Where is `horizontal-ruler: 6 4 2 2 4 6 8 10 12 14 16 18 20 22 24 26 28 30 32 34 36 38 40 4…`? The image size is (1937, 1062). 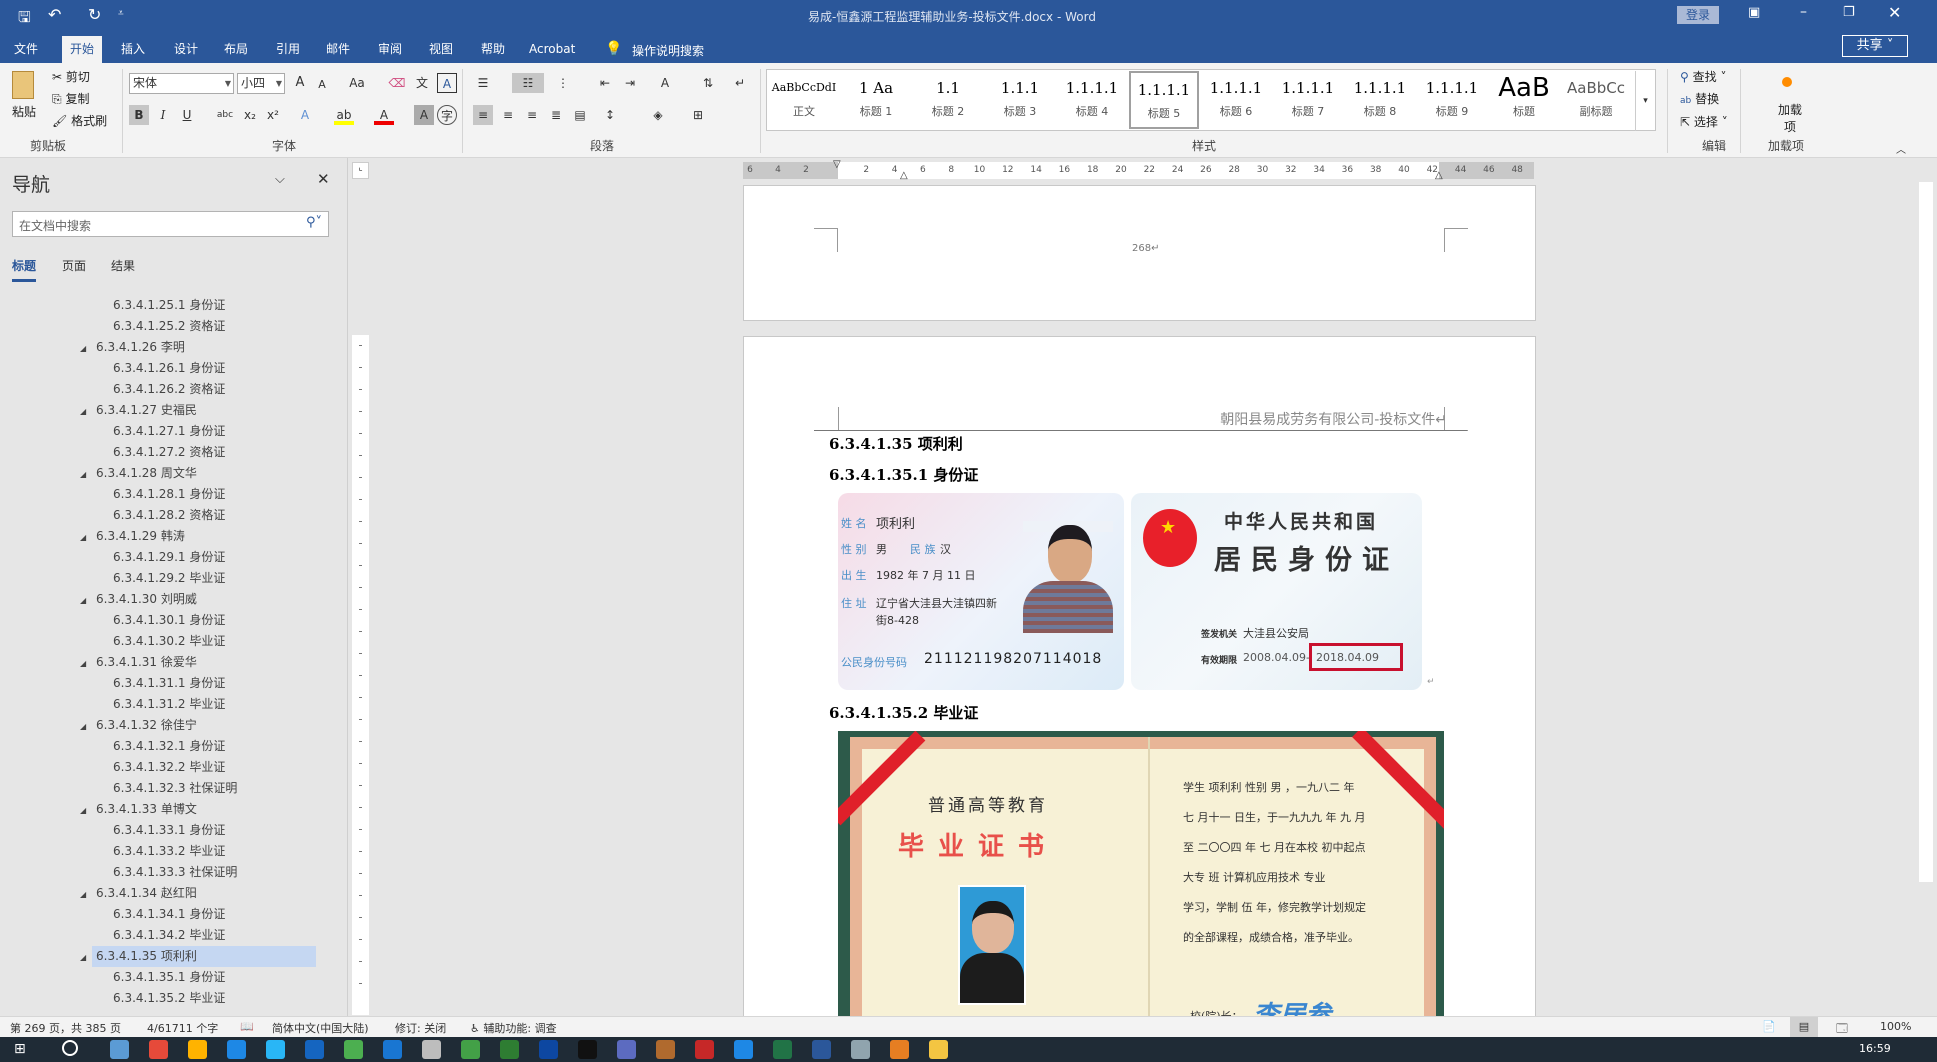 horizontal-ruler: 6 4 2 2 4 6 8 10 12 14 16 18 20 22 24 26 28 30 32 34 36 38 40 4… is located at coordinates (1138, 170).